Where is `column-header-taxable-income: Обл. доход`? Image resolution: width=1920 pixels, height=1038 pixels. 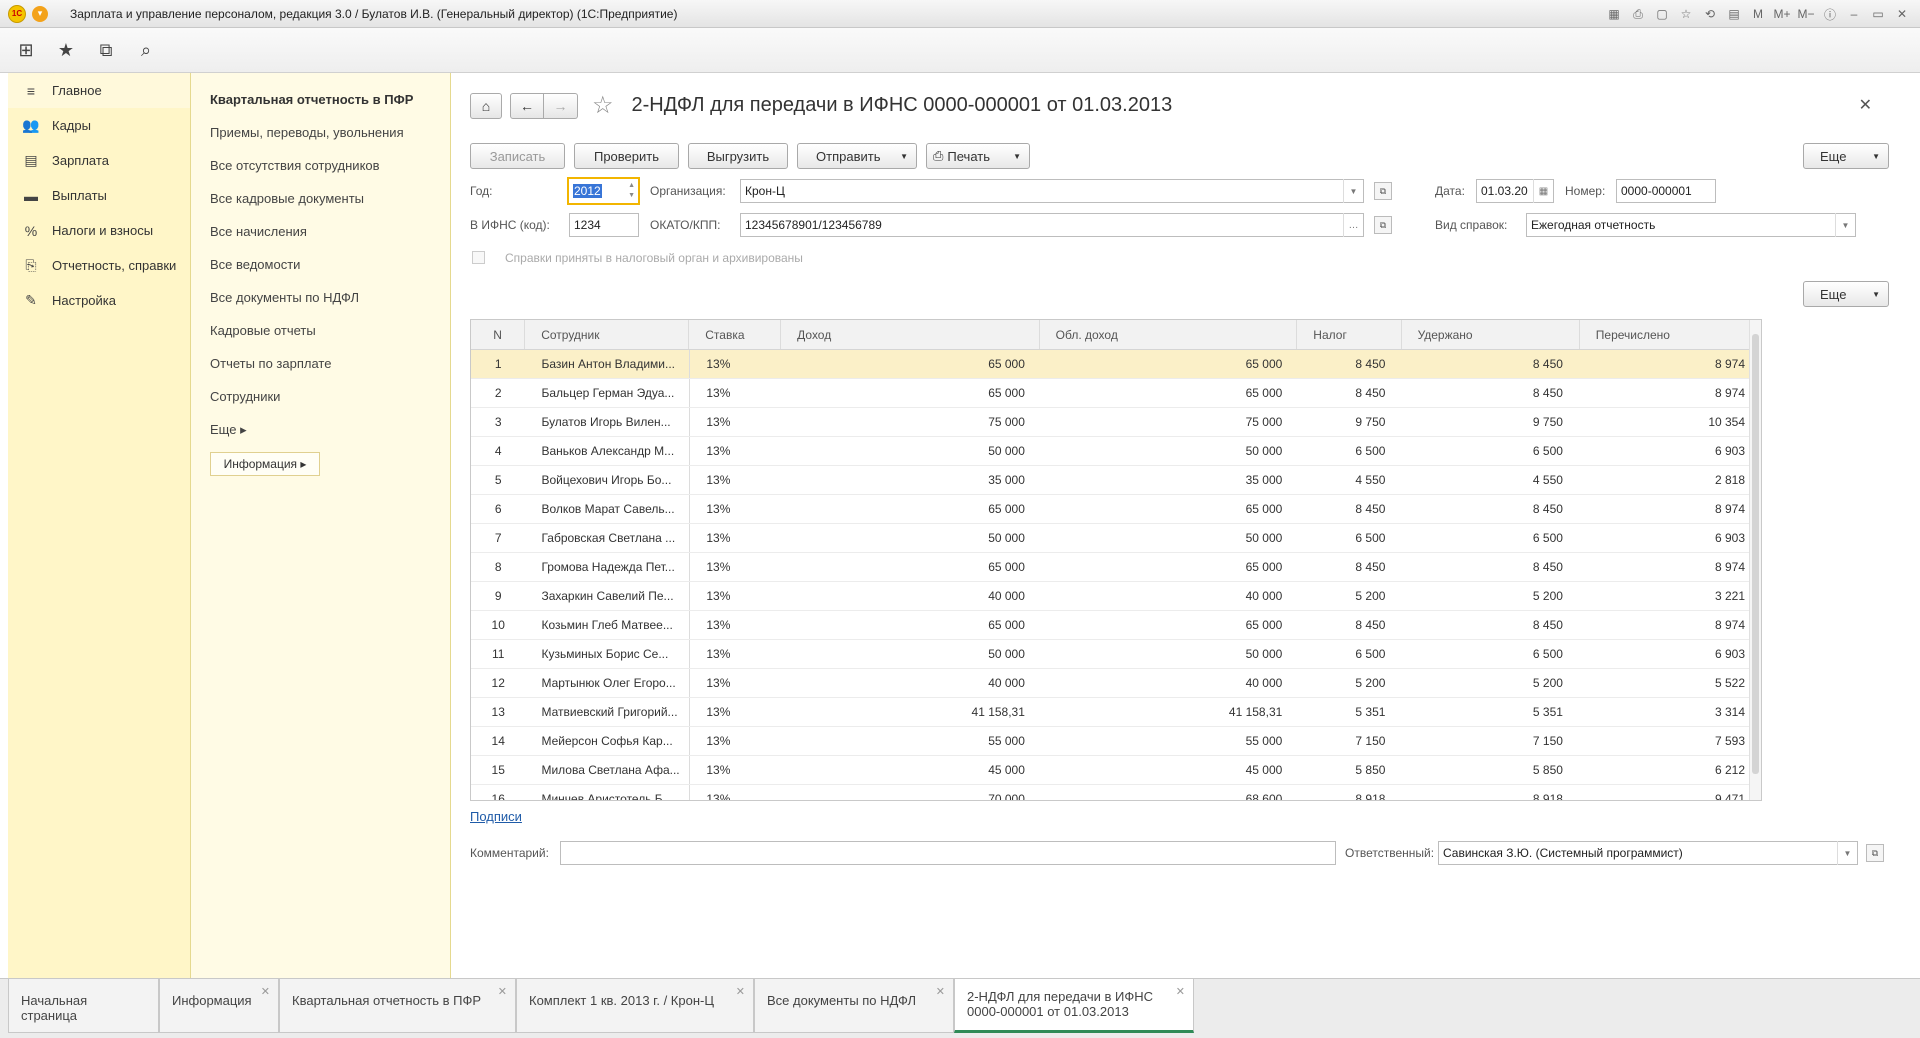 column-header-taxable-income: Обл. доход is located at coordinates (1169, 334).